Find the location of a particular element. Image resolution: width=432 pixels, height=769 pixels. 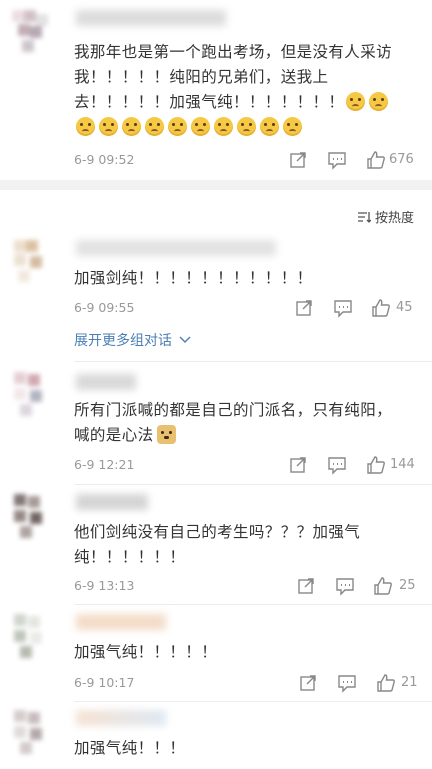

sort-by-hot-button: 按热度 is located at coordinates (385, 217).